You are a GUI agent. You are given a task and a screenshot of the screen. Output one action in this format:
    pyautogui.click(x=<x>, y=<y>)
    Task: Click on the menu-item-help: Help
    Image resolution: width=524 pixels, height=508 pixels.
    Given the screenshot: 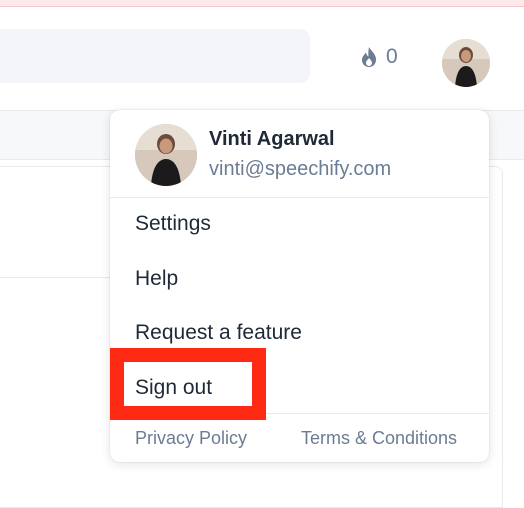 What is the action you would take?
    pyautogui.click(x=156, y=279)
    